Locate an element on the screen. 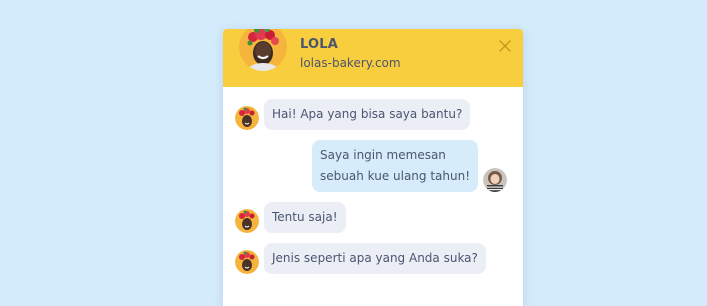 The width and height of the screenshot is (707, 306). agent-website: lolas-bakery.com is located at coordinates (350, 63).